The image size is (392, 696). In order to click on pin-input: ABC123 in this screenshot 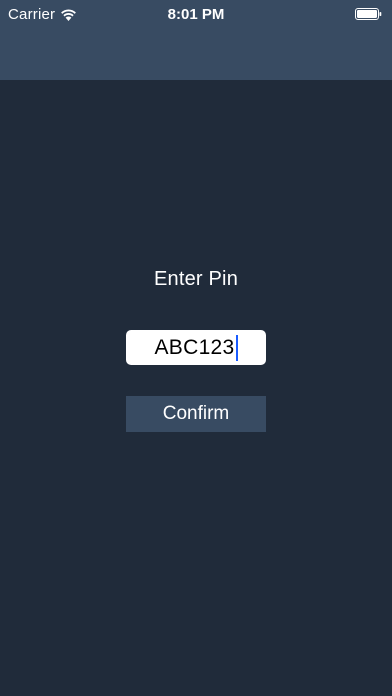, I will do `click(196, 347)`.